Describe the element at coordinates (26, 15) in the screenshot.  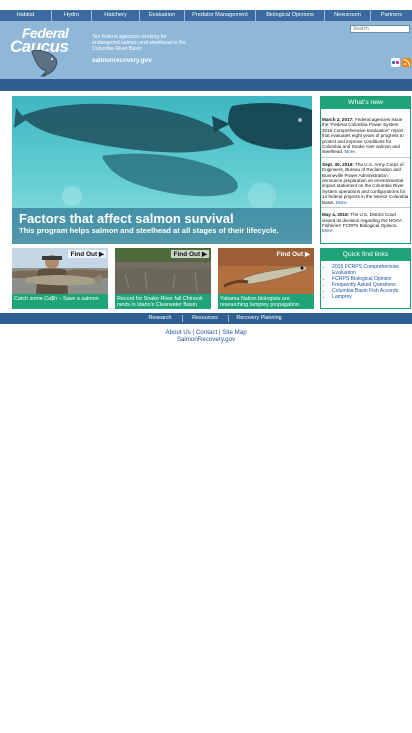
I see `nav-item-habitat: Habitat` at that location.